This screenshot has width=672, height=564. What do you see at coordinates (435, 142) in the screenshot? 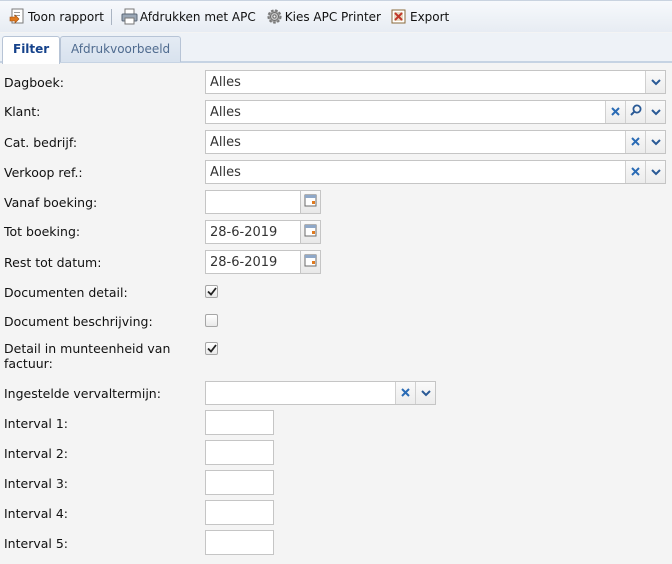
I see `cat-bedrijf-combo: Alles` at bounding box center [435, 142].